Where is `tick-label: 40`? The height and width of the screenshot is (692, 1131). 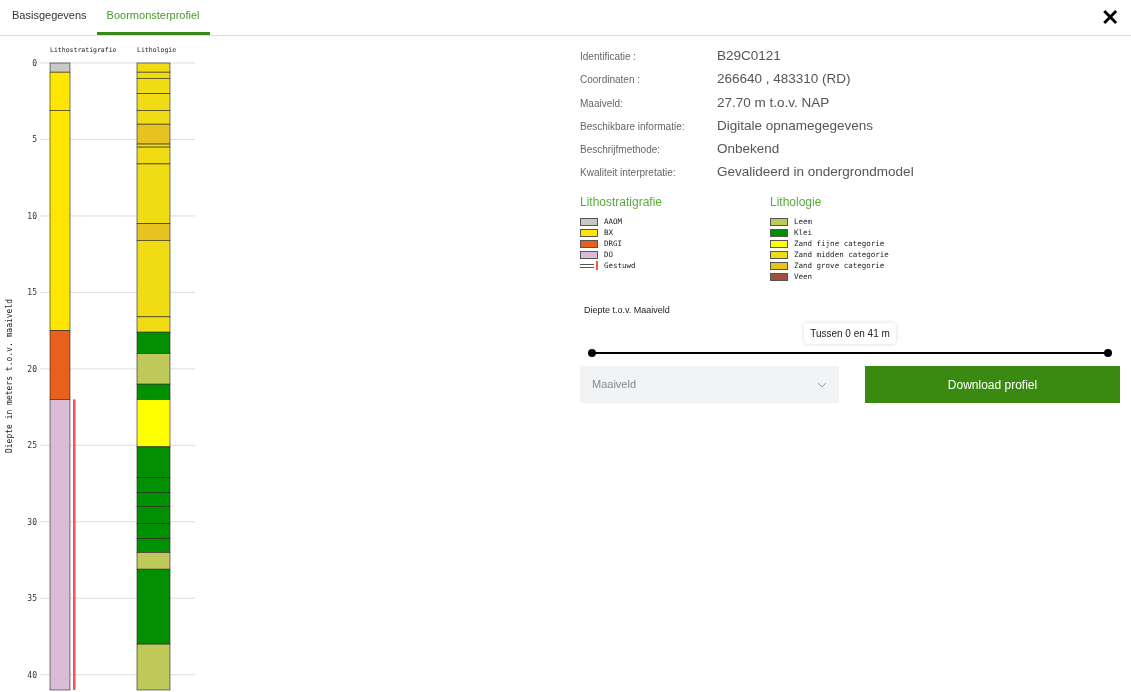
tick-label: 40 is located at coordinates (32, 675).